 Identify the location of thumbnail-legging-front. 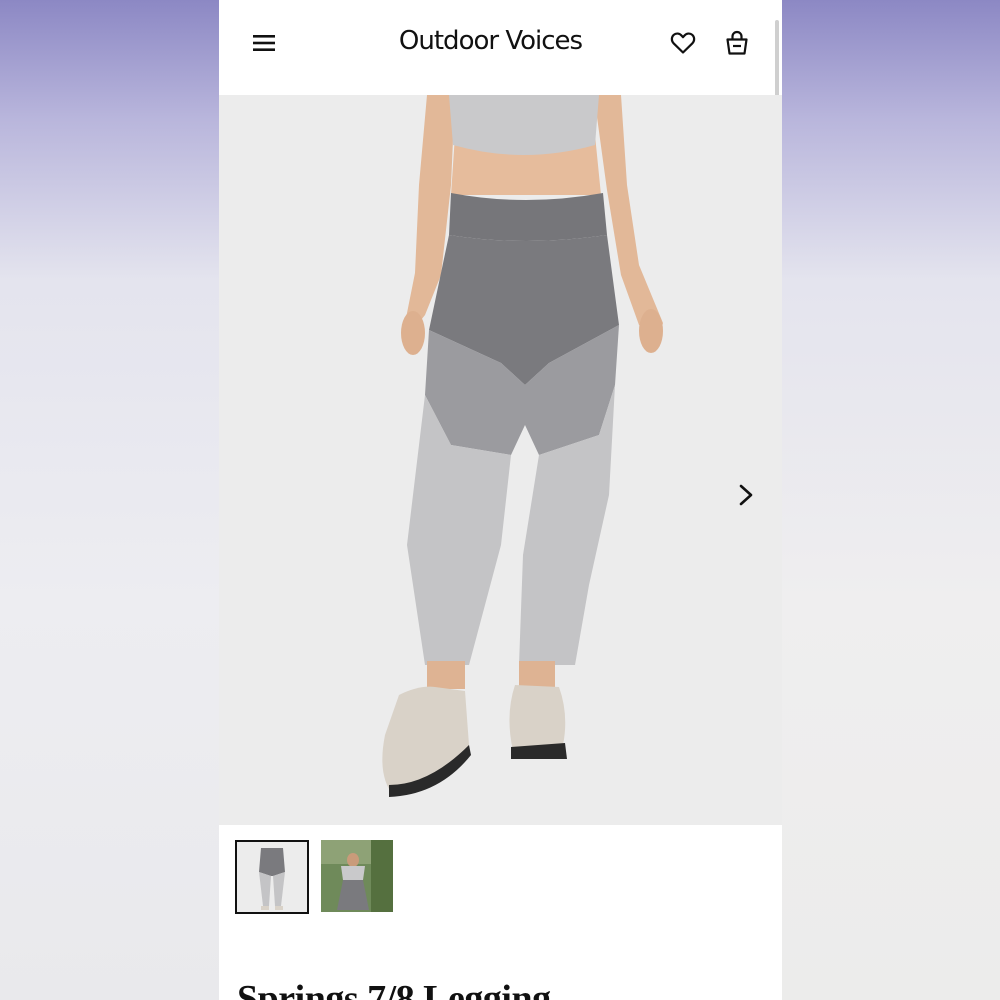
(272, 877).